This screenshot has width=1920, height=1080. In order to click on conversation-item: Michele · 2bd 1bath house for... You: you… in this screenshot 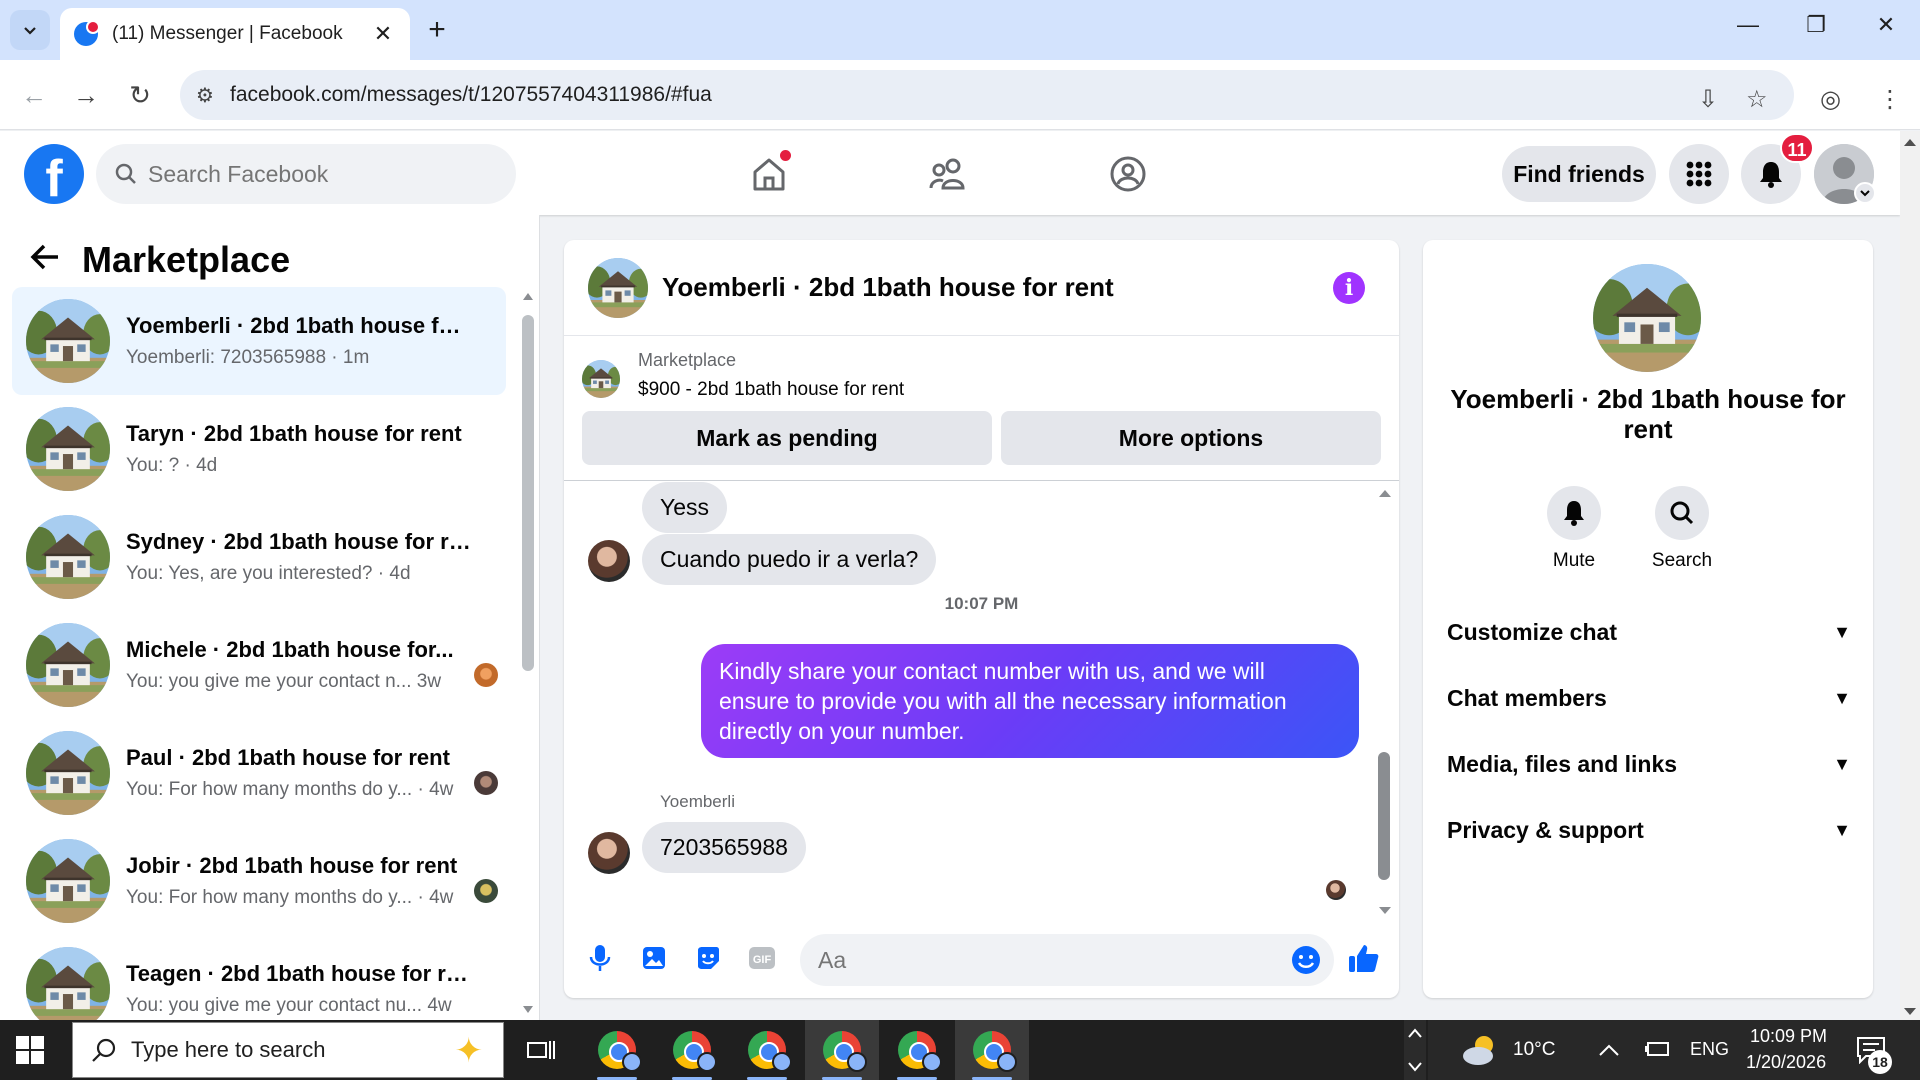, I will do `click(259, 665)`.